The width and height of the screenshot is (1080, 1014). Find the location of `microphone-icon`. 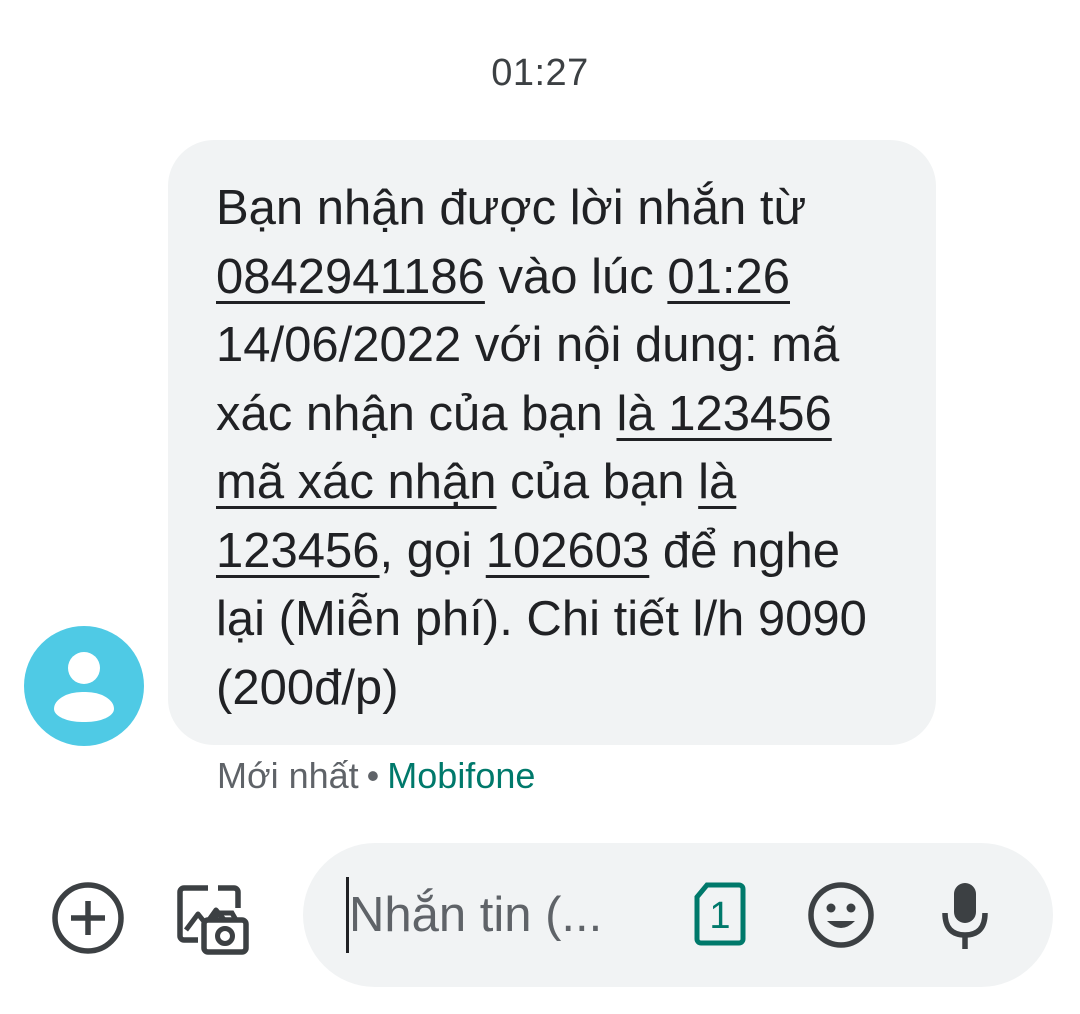

microphone-icon is located at coordinates (965, 916).